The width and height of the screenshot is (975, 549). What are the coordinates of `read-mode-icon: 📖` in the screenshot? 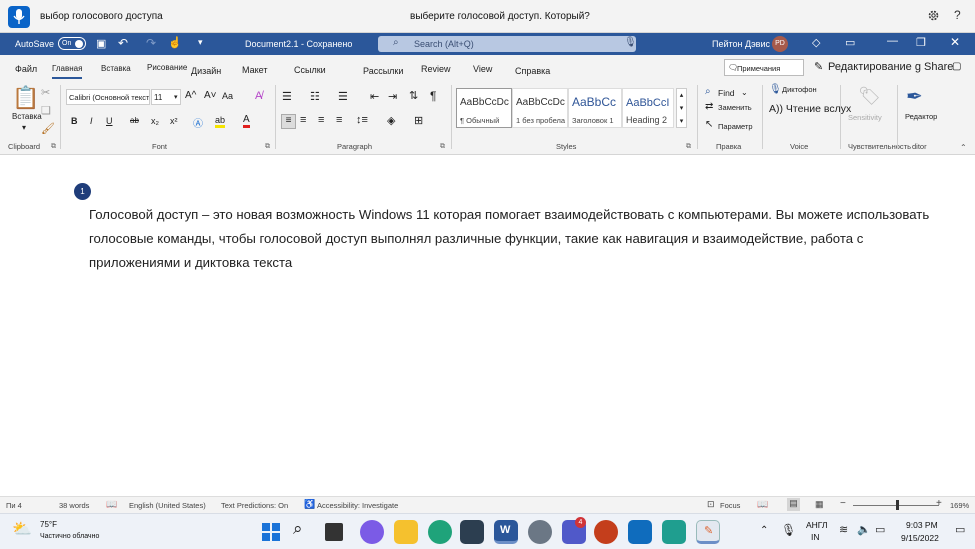 It's located at (762, 504).